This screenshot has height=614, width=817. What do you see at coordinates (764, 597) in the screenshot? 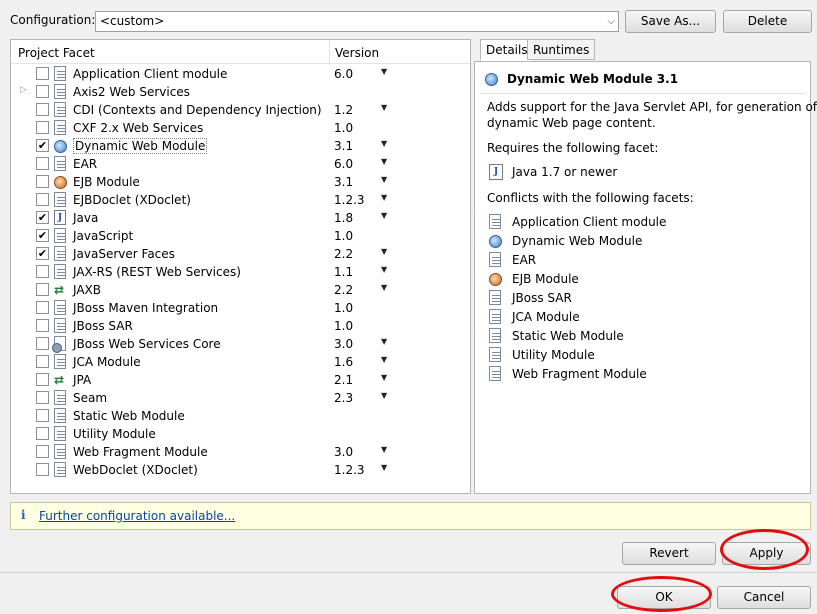
I see `cancel-button: Cancel` at bounding box center [764, 597].